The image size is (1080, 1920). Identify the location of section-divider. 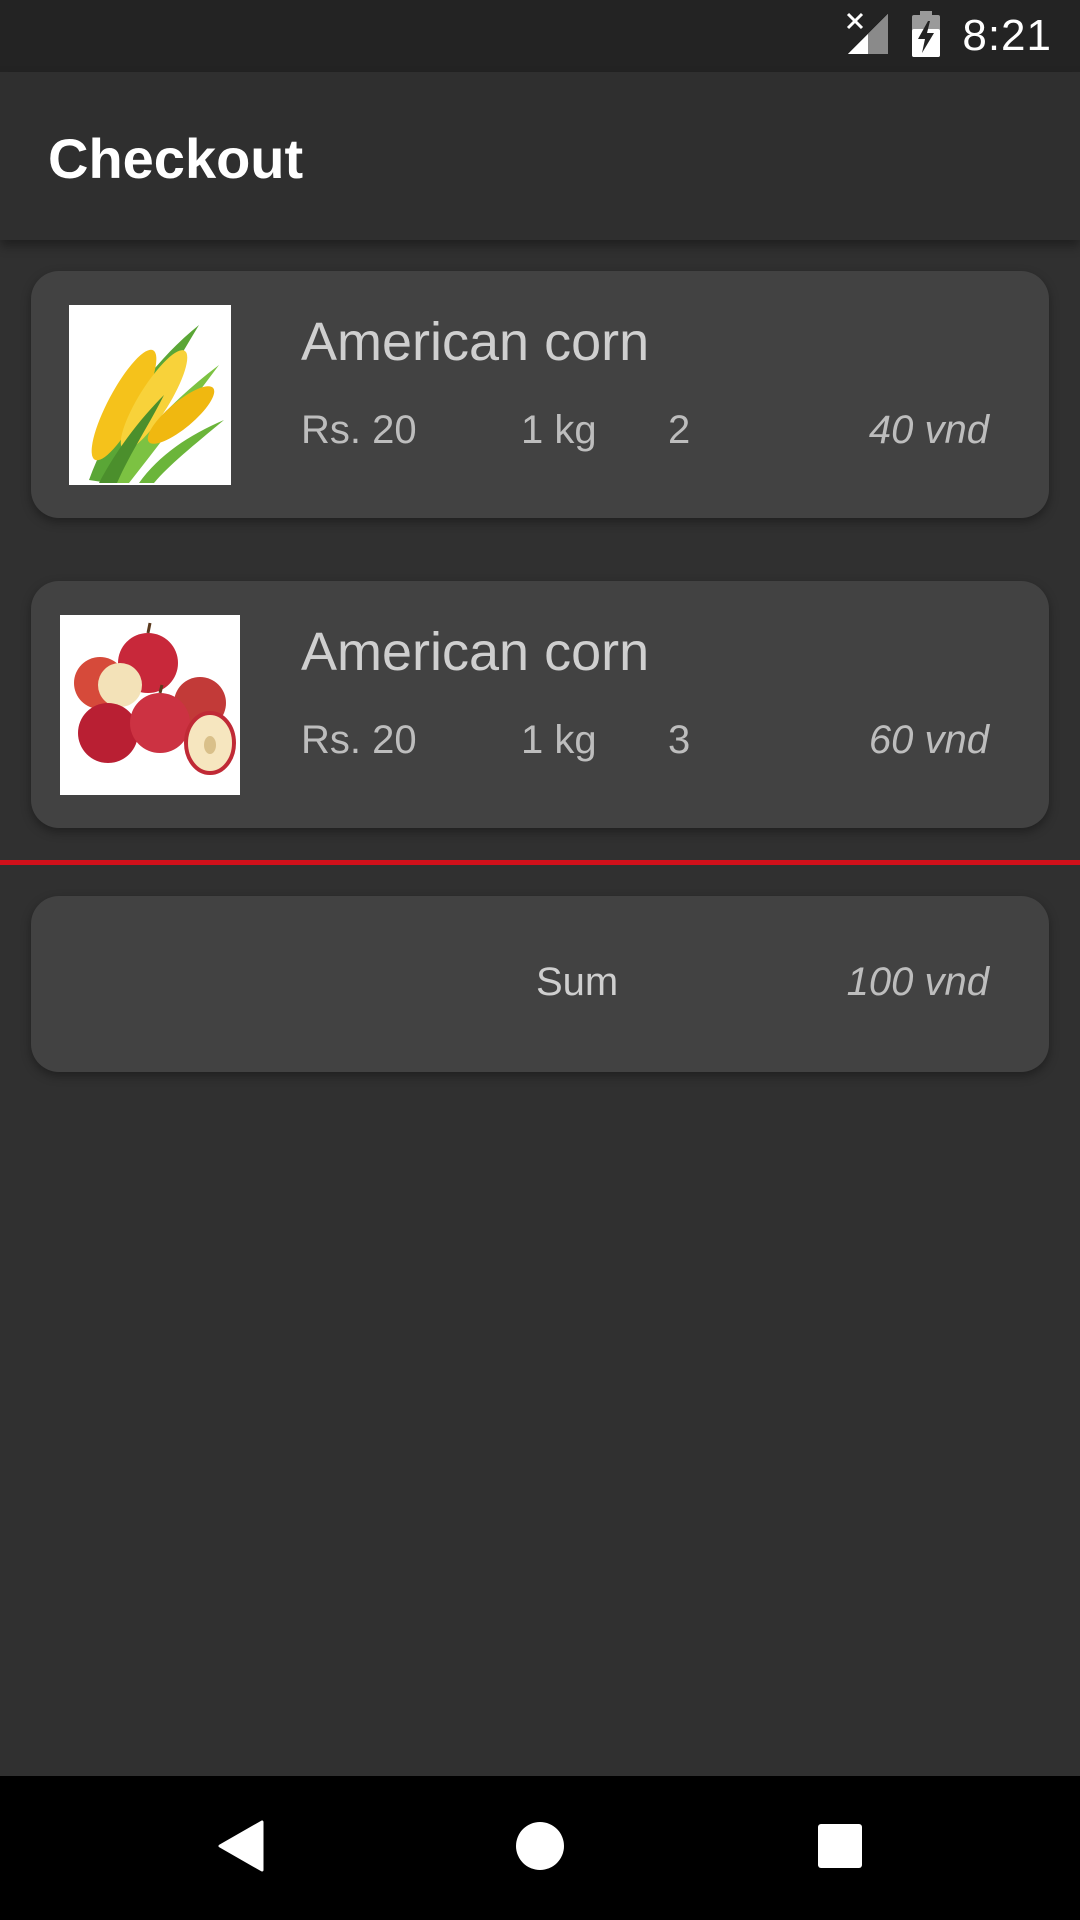
(540, 862).